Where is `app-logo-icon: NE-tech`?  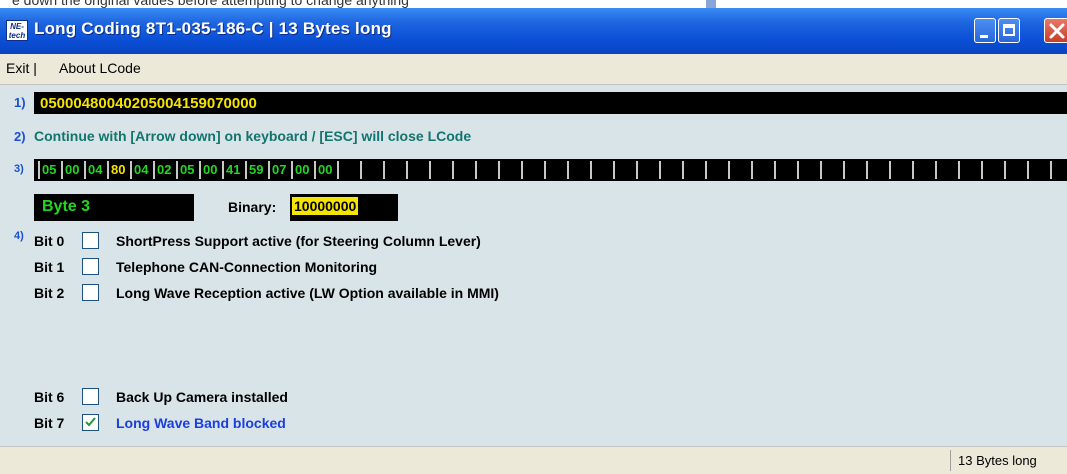 app-logo-icon: NE-tech is located at coordinates (17, 30).